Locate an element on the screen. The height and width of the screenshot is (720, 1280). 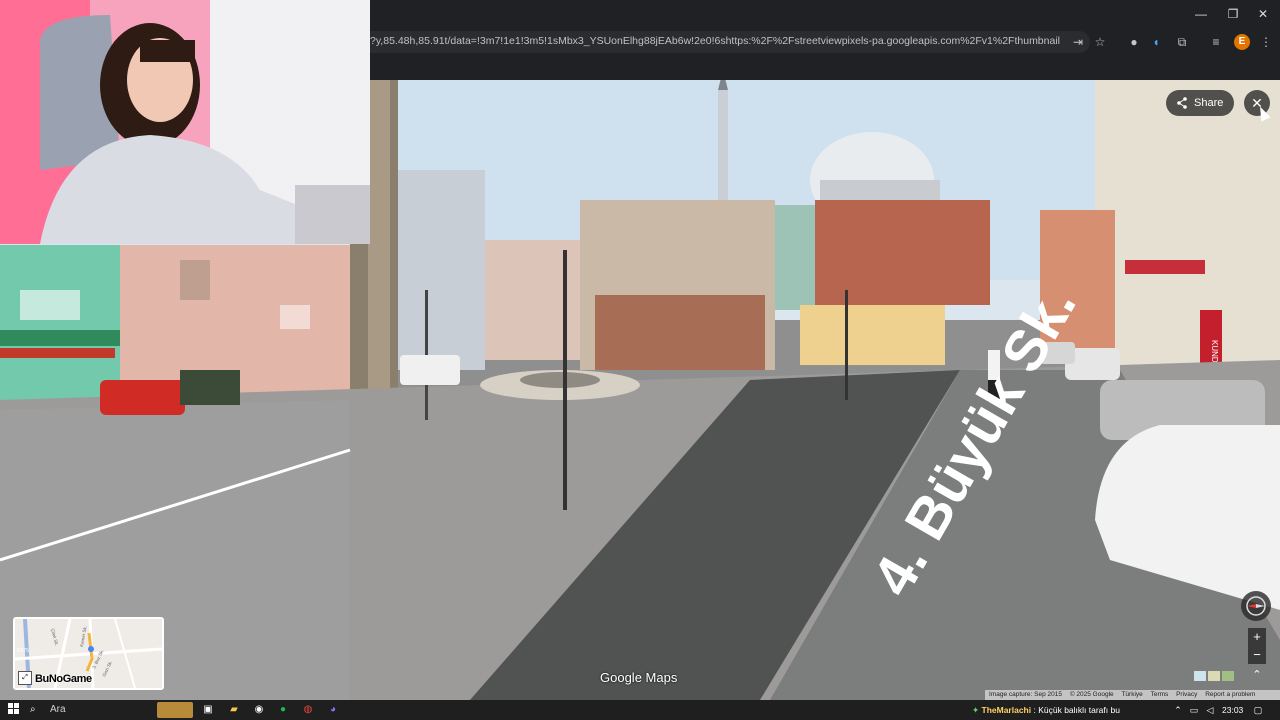
notification-center-icon: ▢ is located at coordinates (1258, 710).